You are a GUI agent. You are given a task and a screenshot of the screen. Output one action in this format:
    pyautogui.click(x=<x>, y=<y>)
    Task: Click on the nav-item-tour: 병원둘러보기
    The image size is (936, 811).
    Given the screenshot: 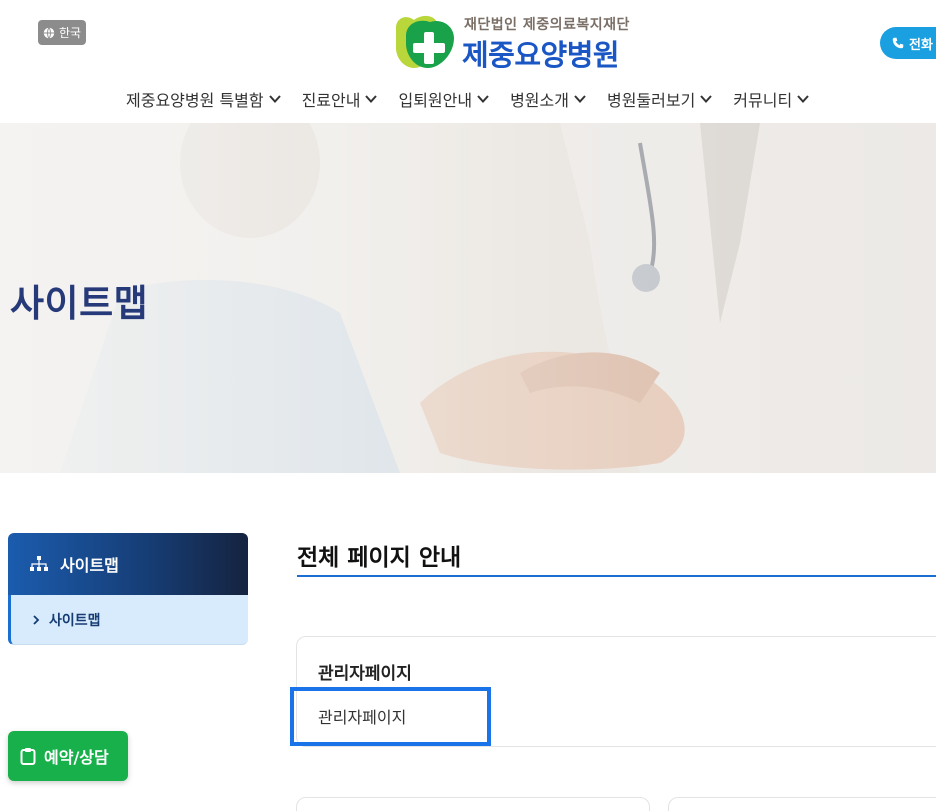 What is the action you would take?
    pyautogui.click(x=660, y=99)
    